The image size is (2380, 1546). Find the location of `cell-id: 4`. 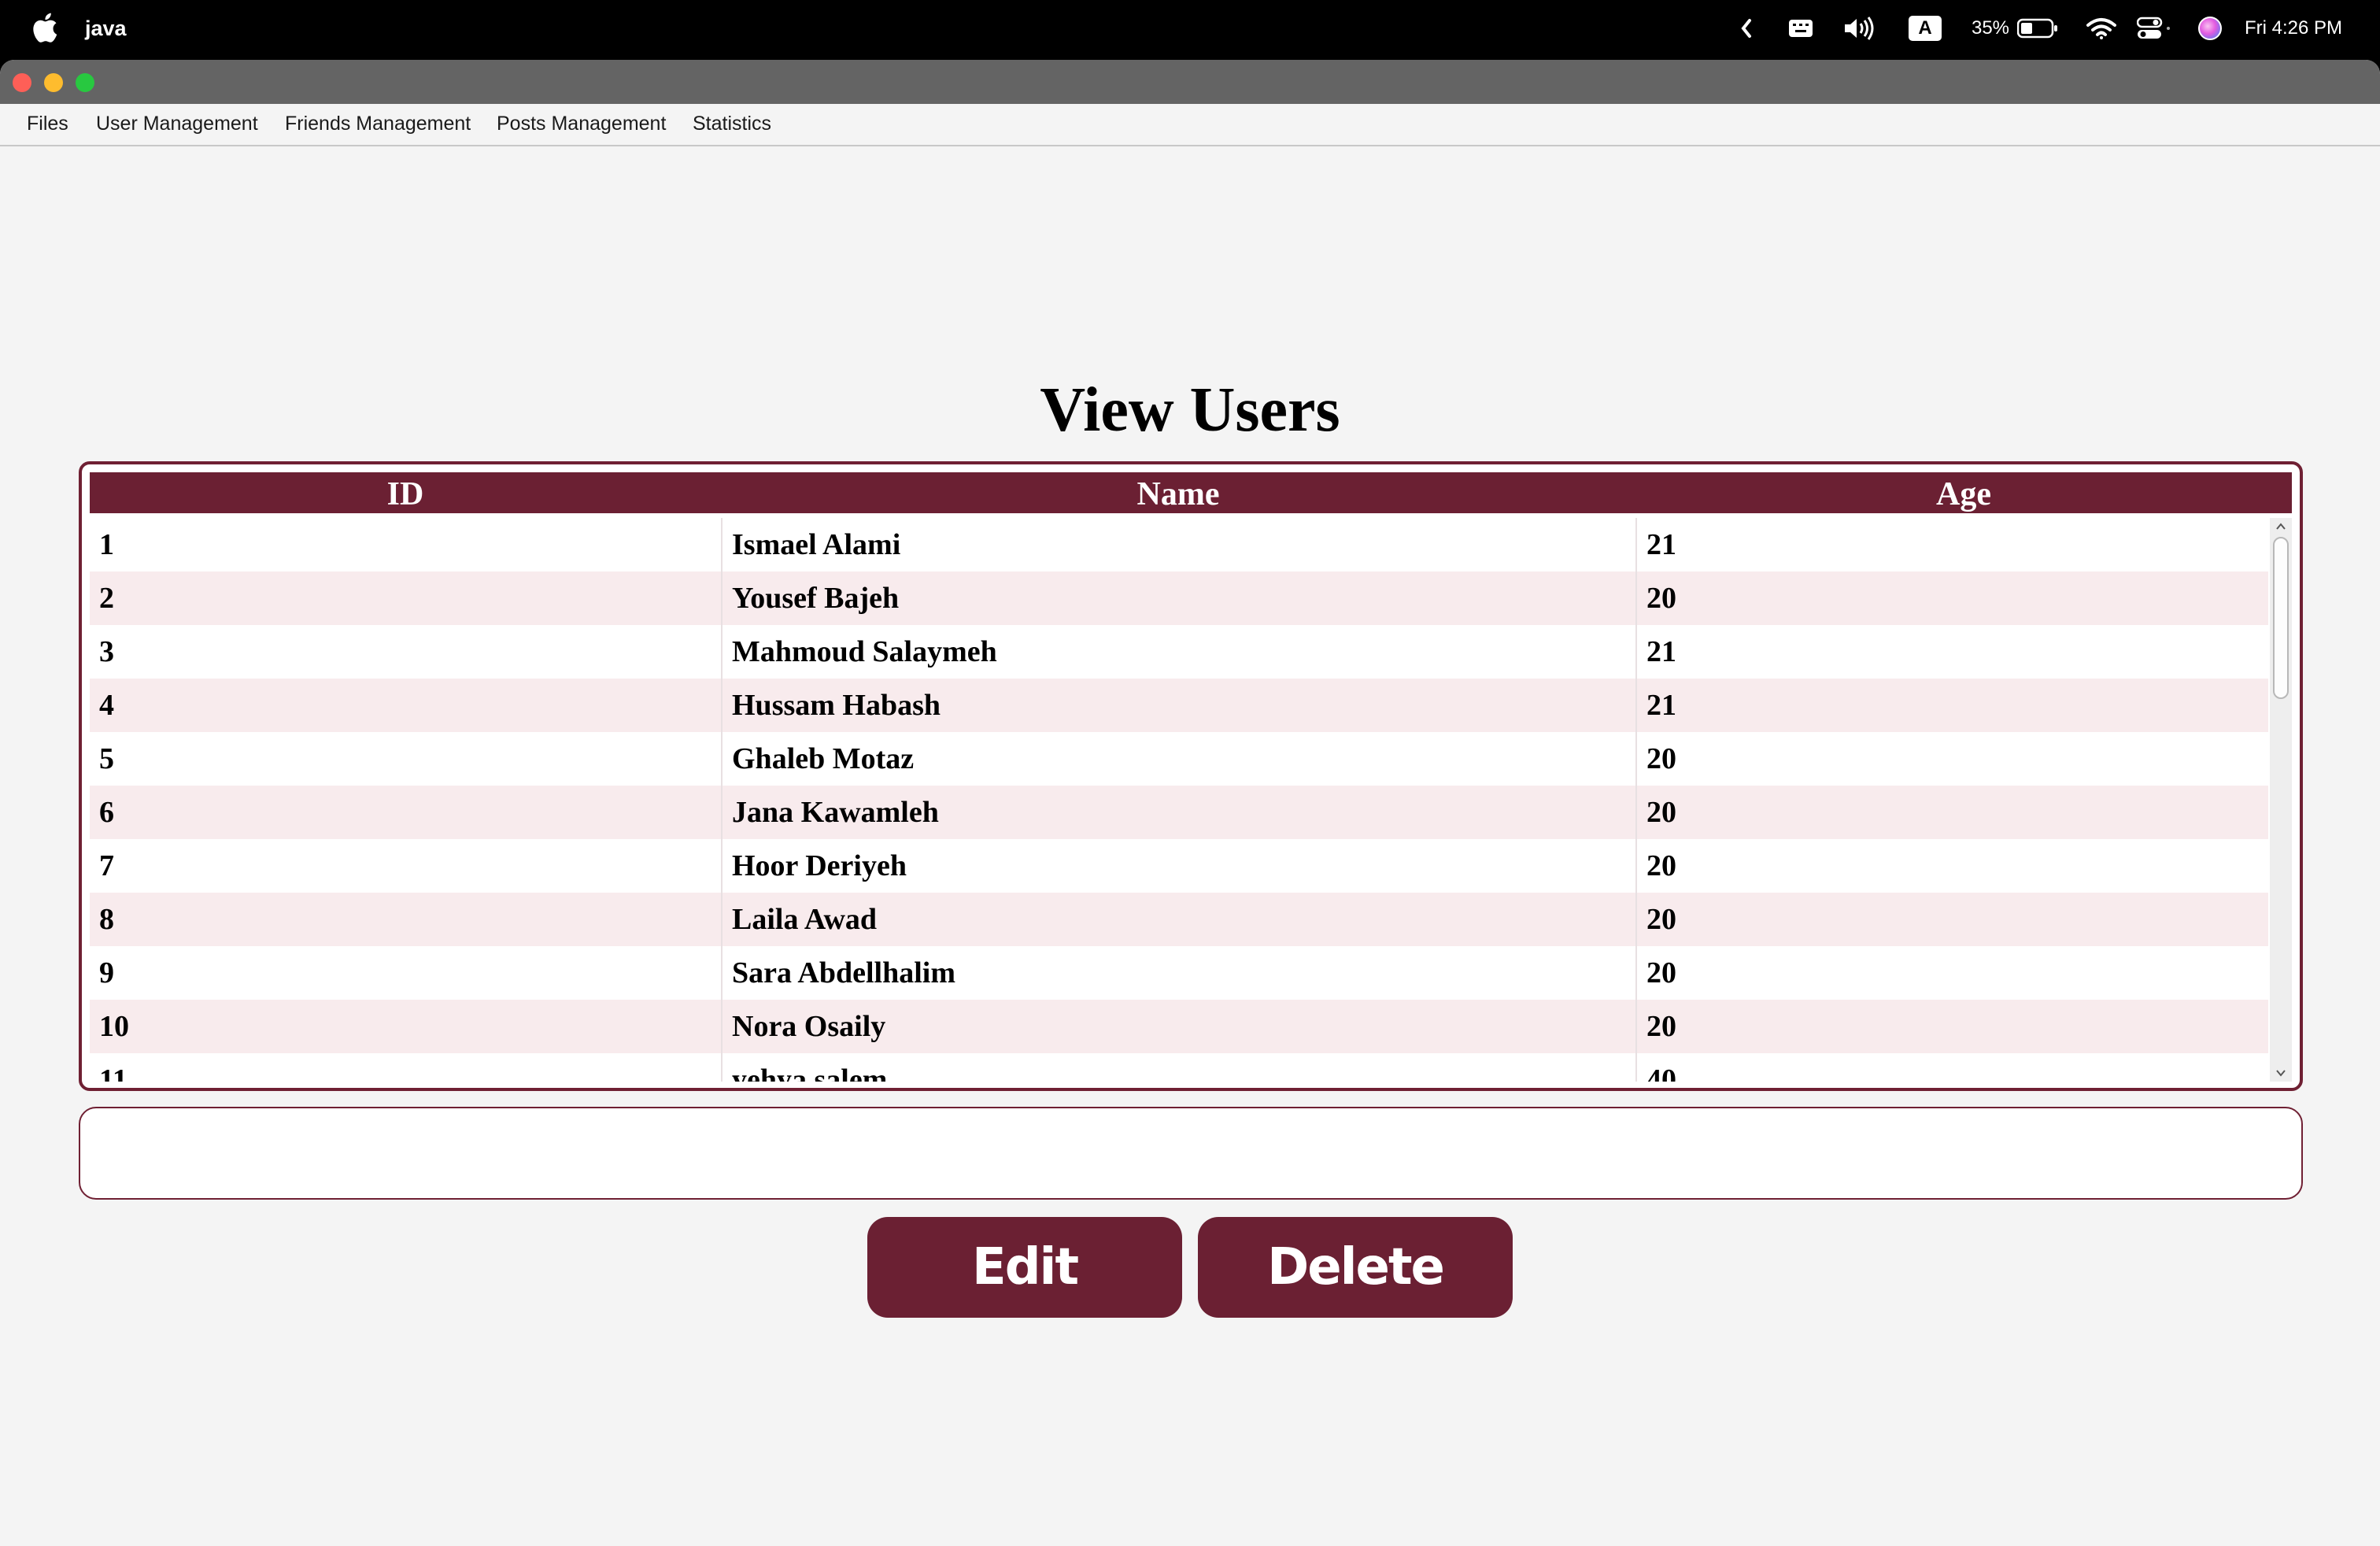

cell-id: 4 is located at coordinates (106, 705).